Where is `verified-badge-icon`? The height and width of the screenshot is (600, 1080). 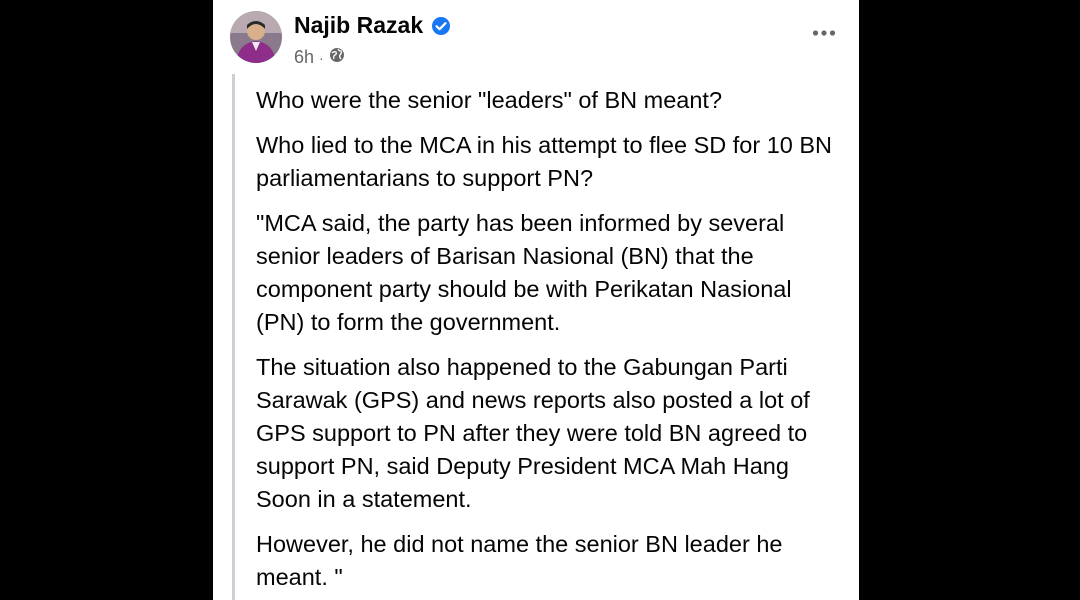
verified-badge-icon is located at coordinates (441, 26).